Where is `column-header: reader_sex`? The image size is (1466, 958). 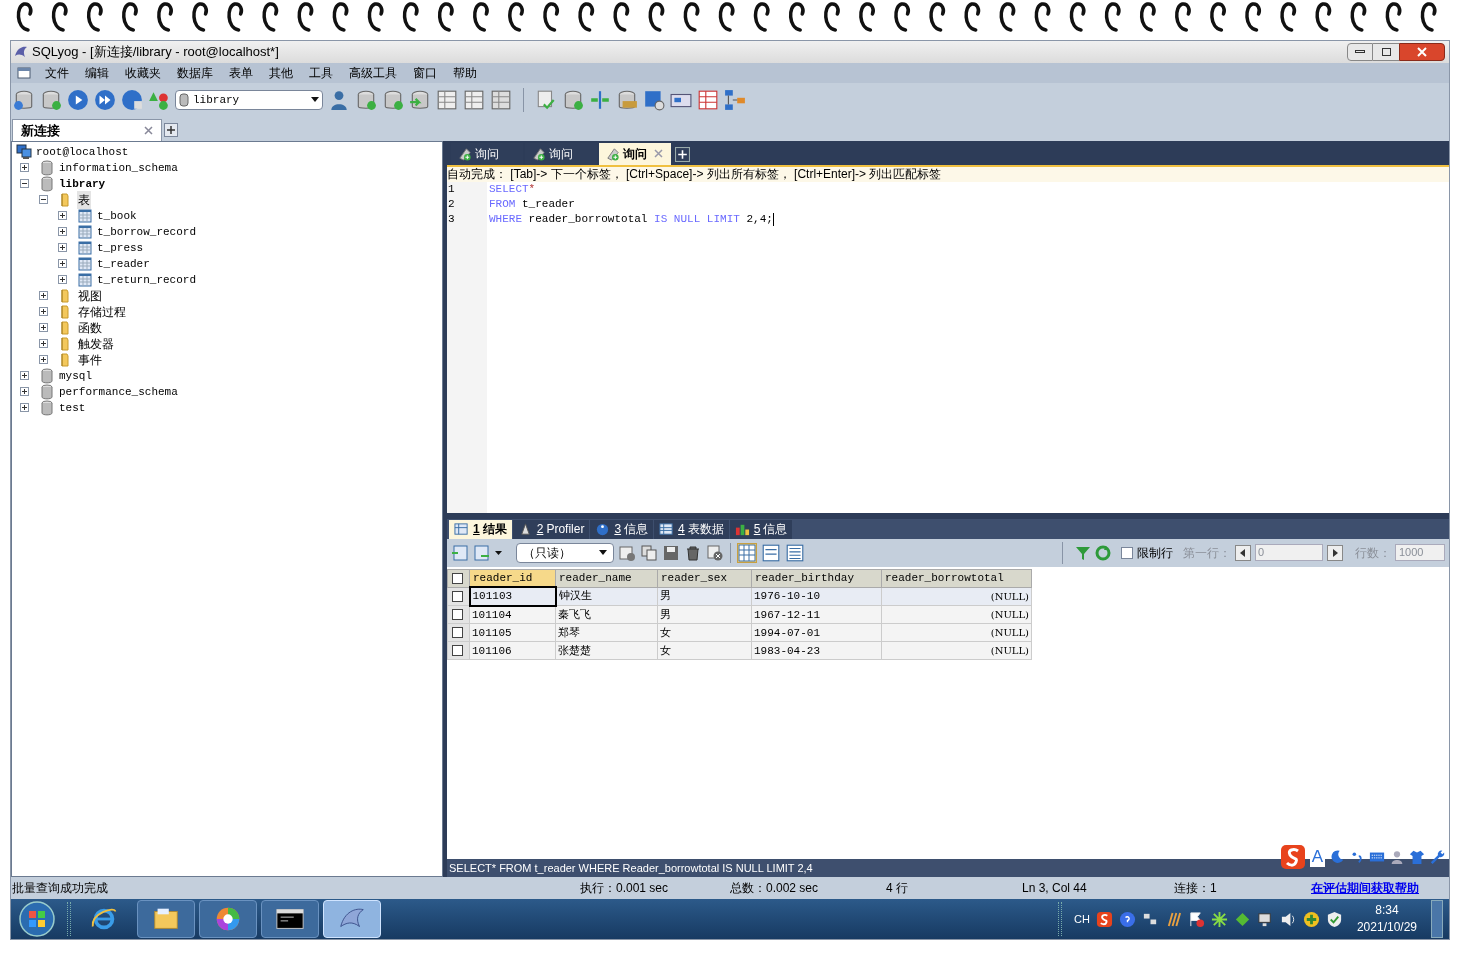
column-header: reader_sex is located at coordinates (704, 578).